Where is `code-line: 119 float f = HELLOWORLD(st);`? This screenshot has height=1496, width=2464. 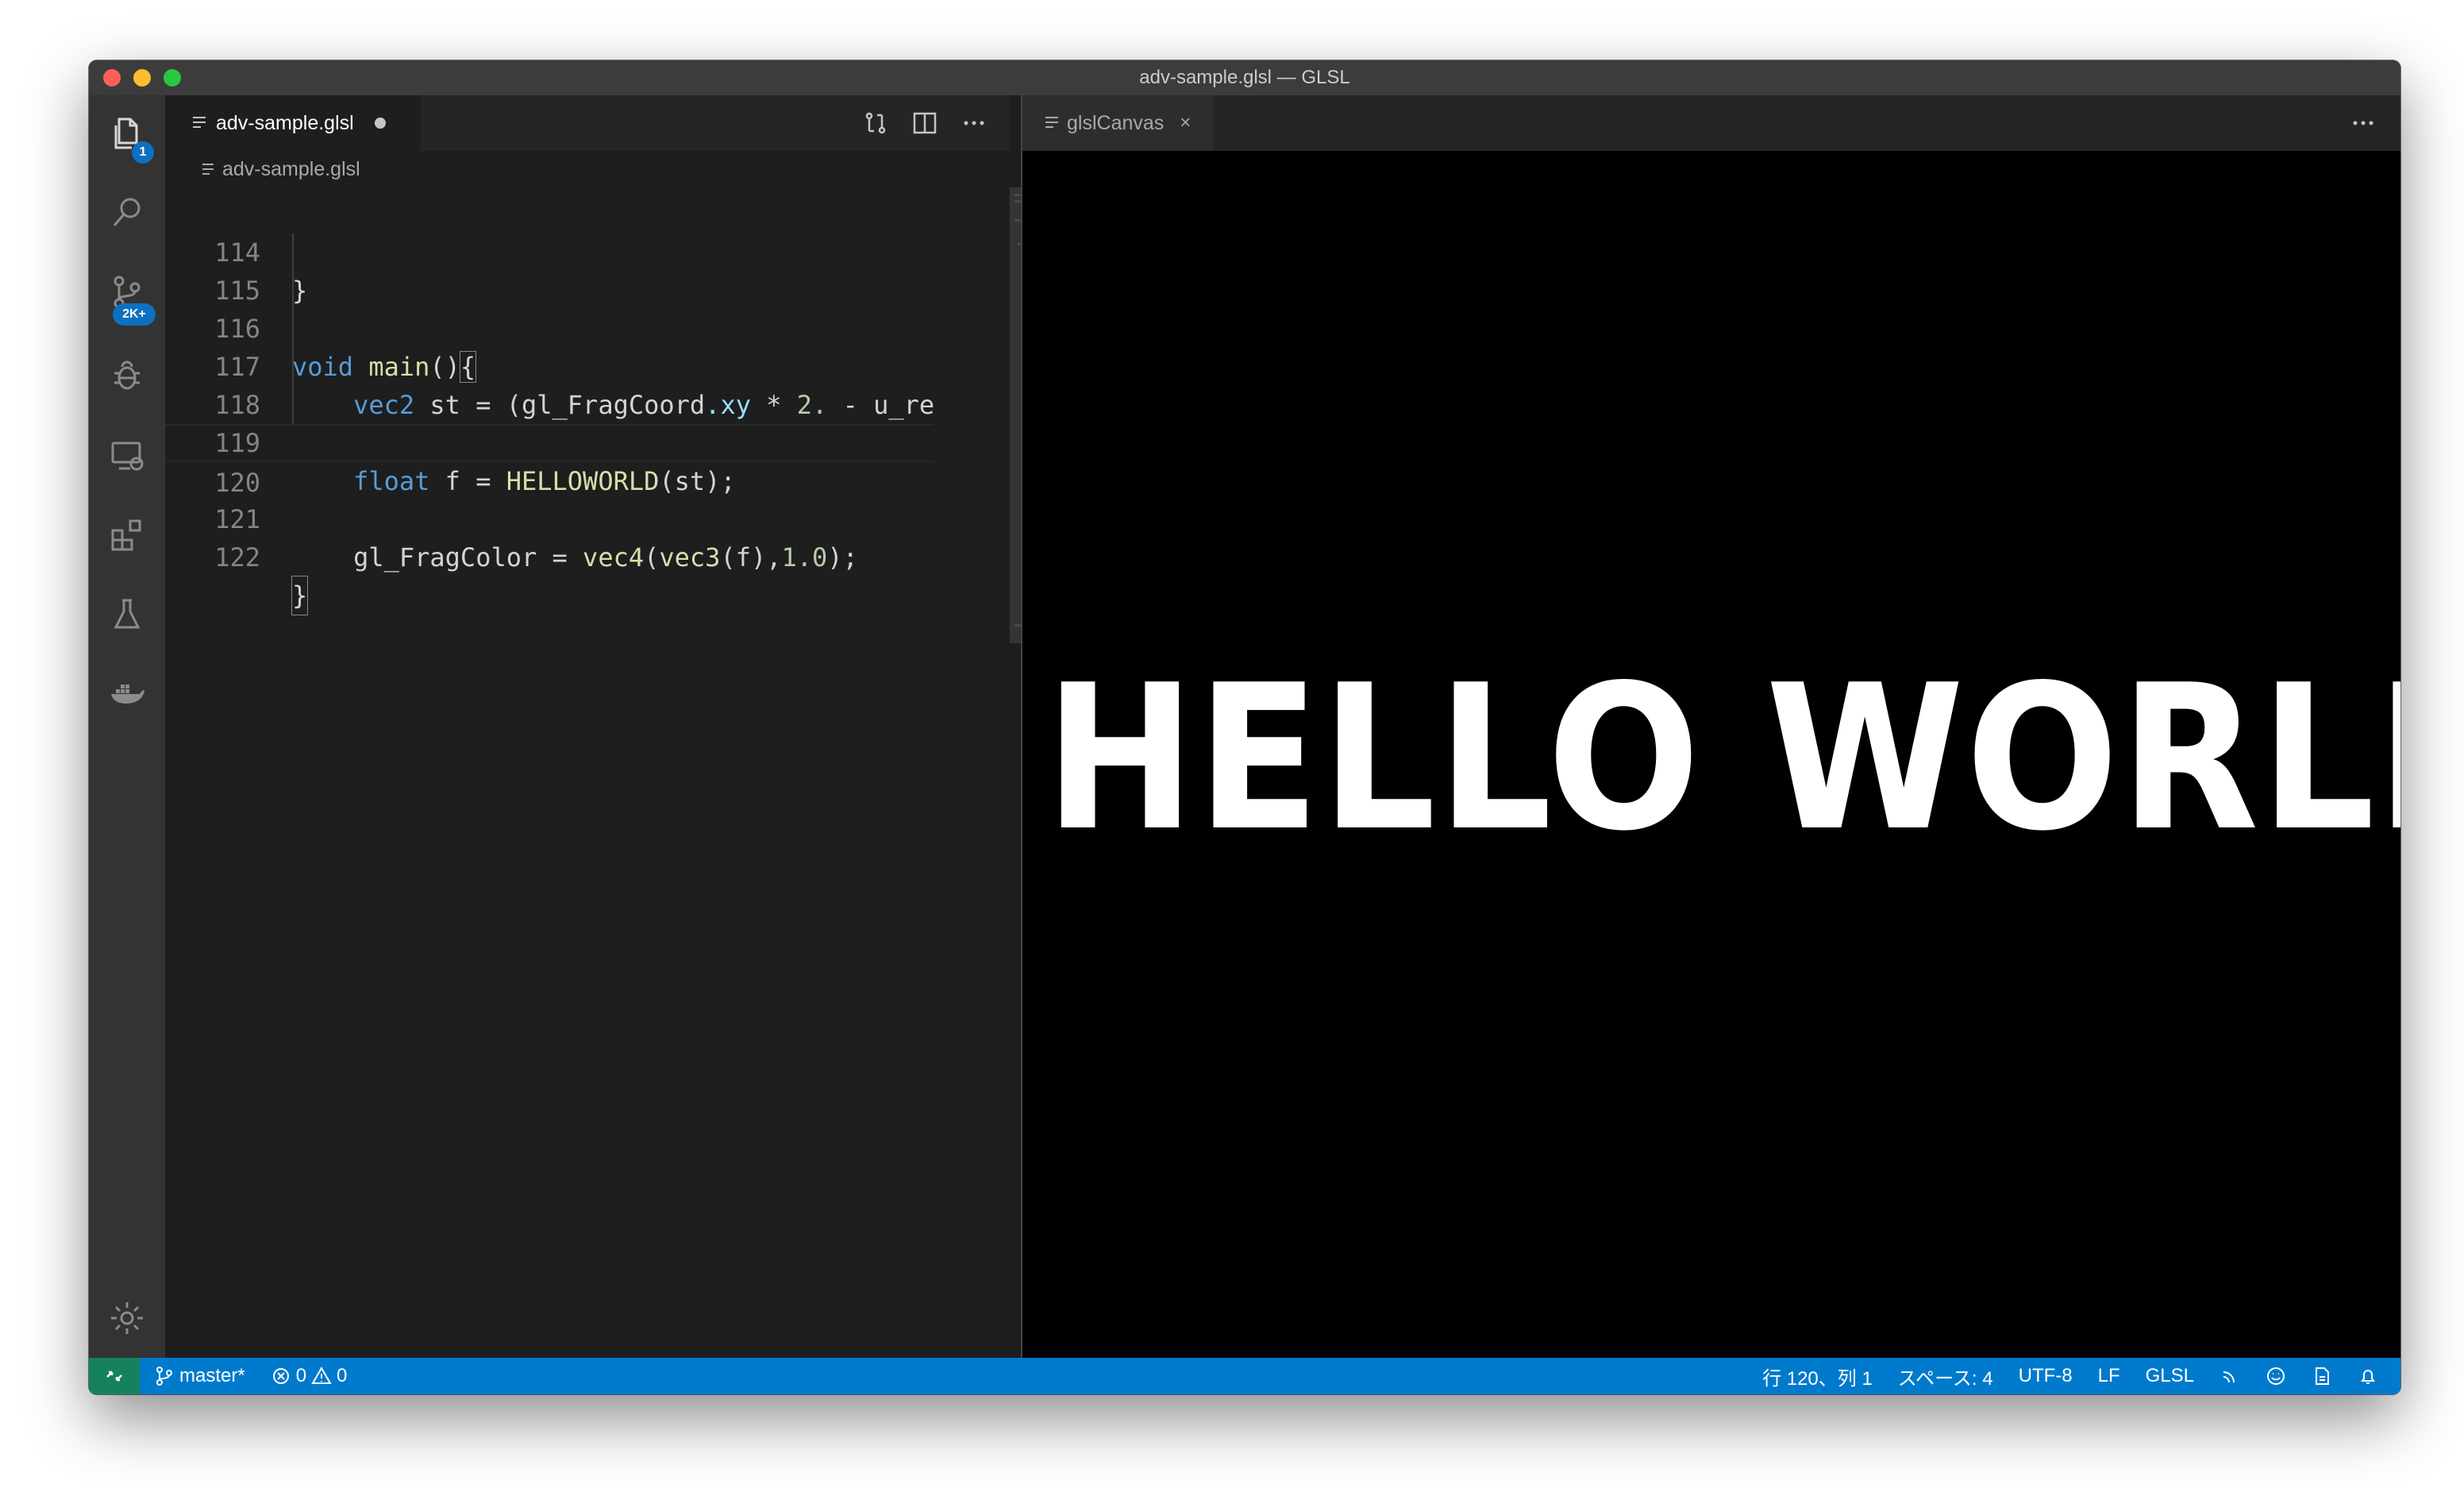
code-line: 119 float f = HELLOWORLD(st); is located at coordinates (549, 441).